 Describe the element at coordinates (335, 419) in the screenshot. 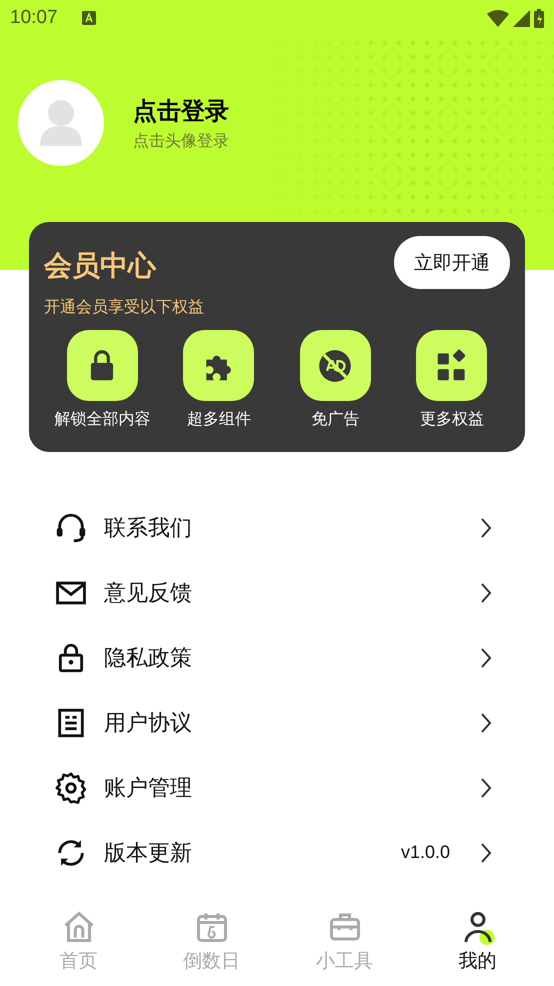

I see `benefit-label: 免广告` at that location.